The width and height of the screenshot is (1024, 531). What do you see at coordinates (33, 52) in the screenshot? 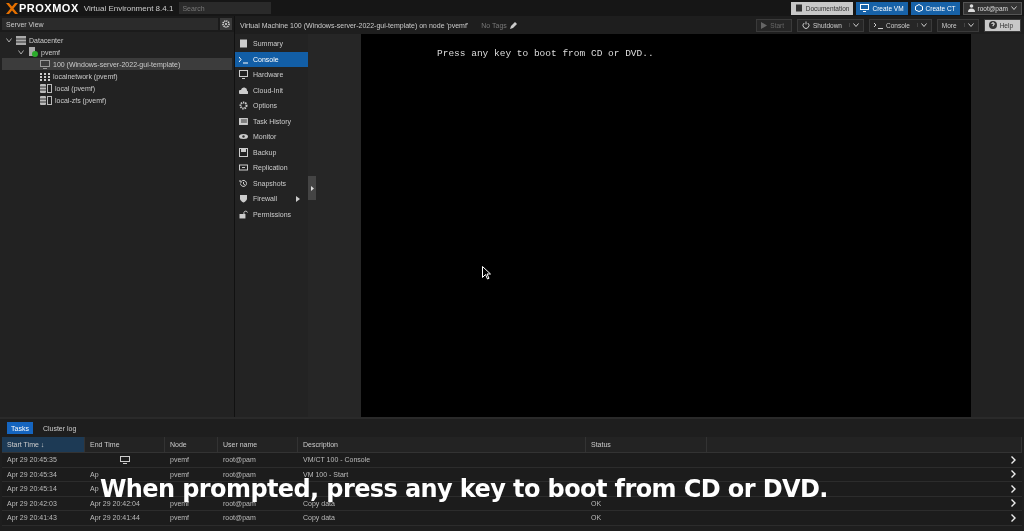
I see `server-online-icon` at bounding box center [33, 52].